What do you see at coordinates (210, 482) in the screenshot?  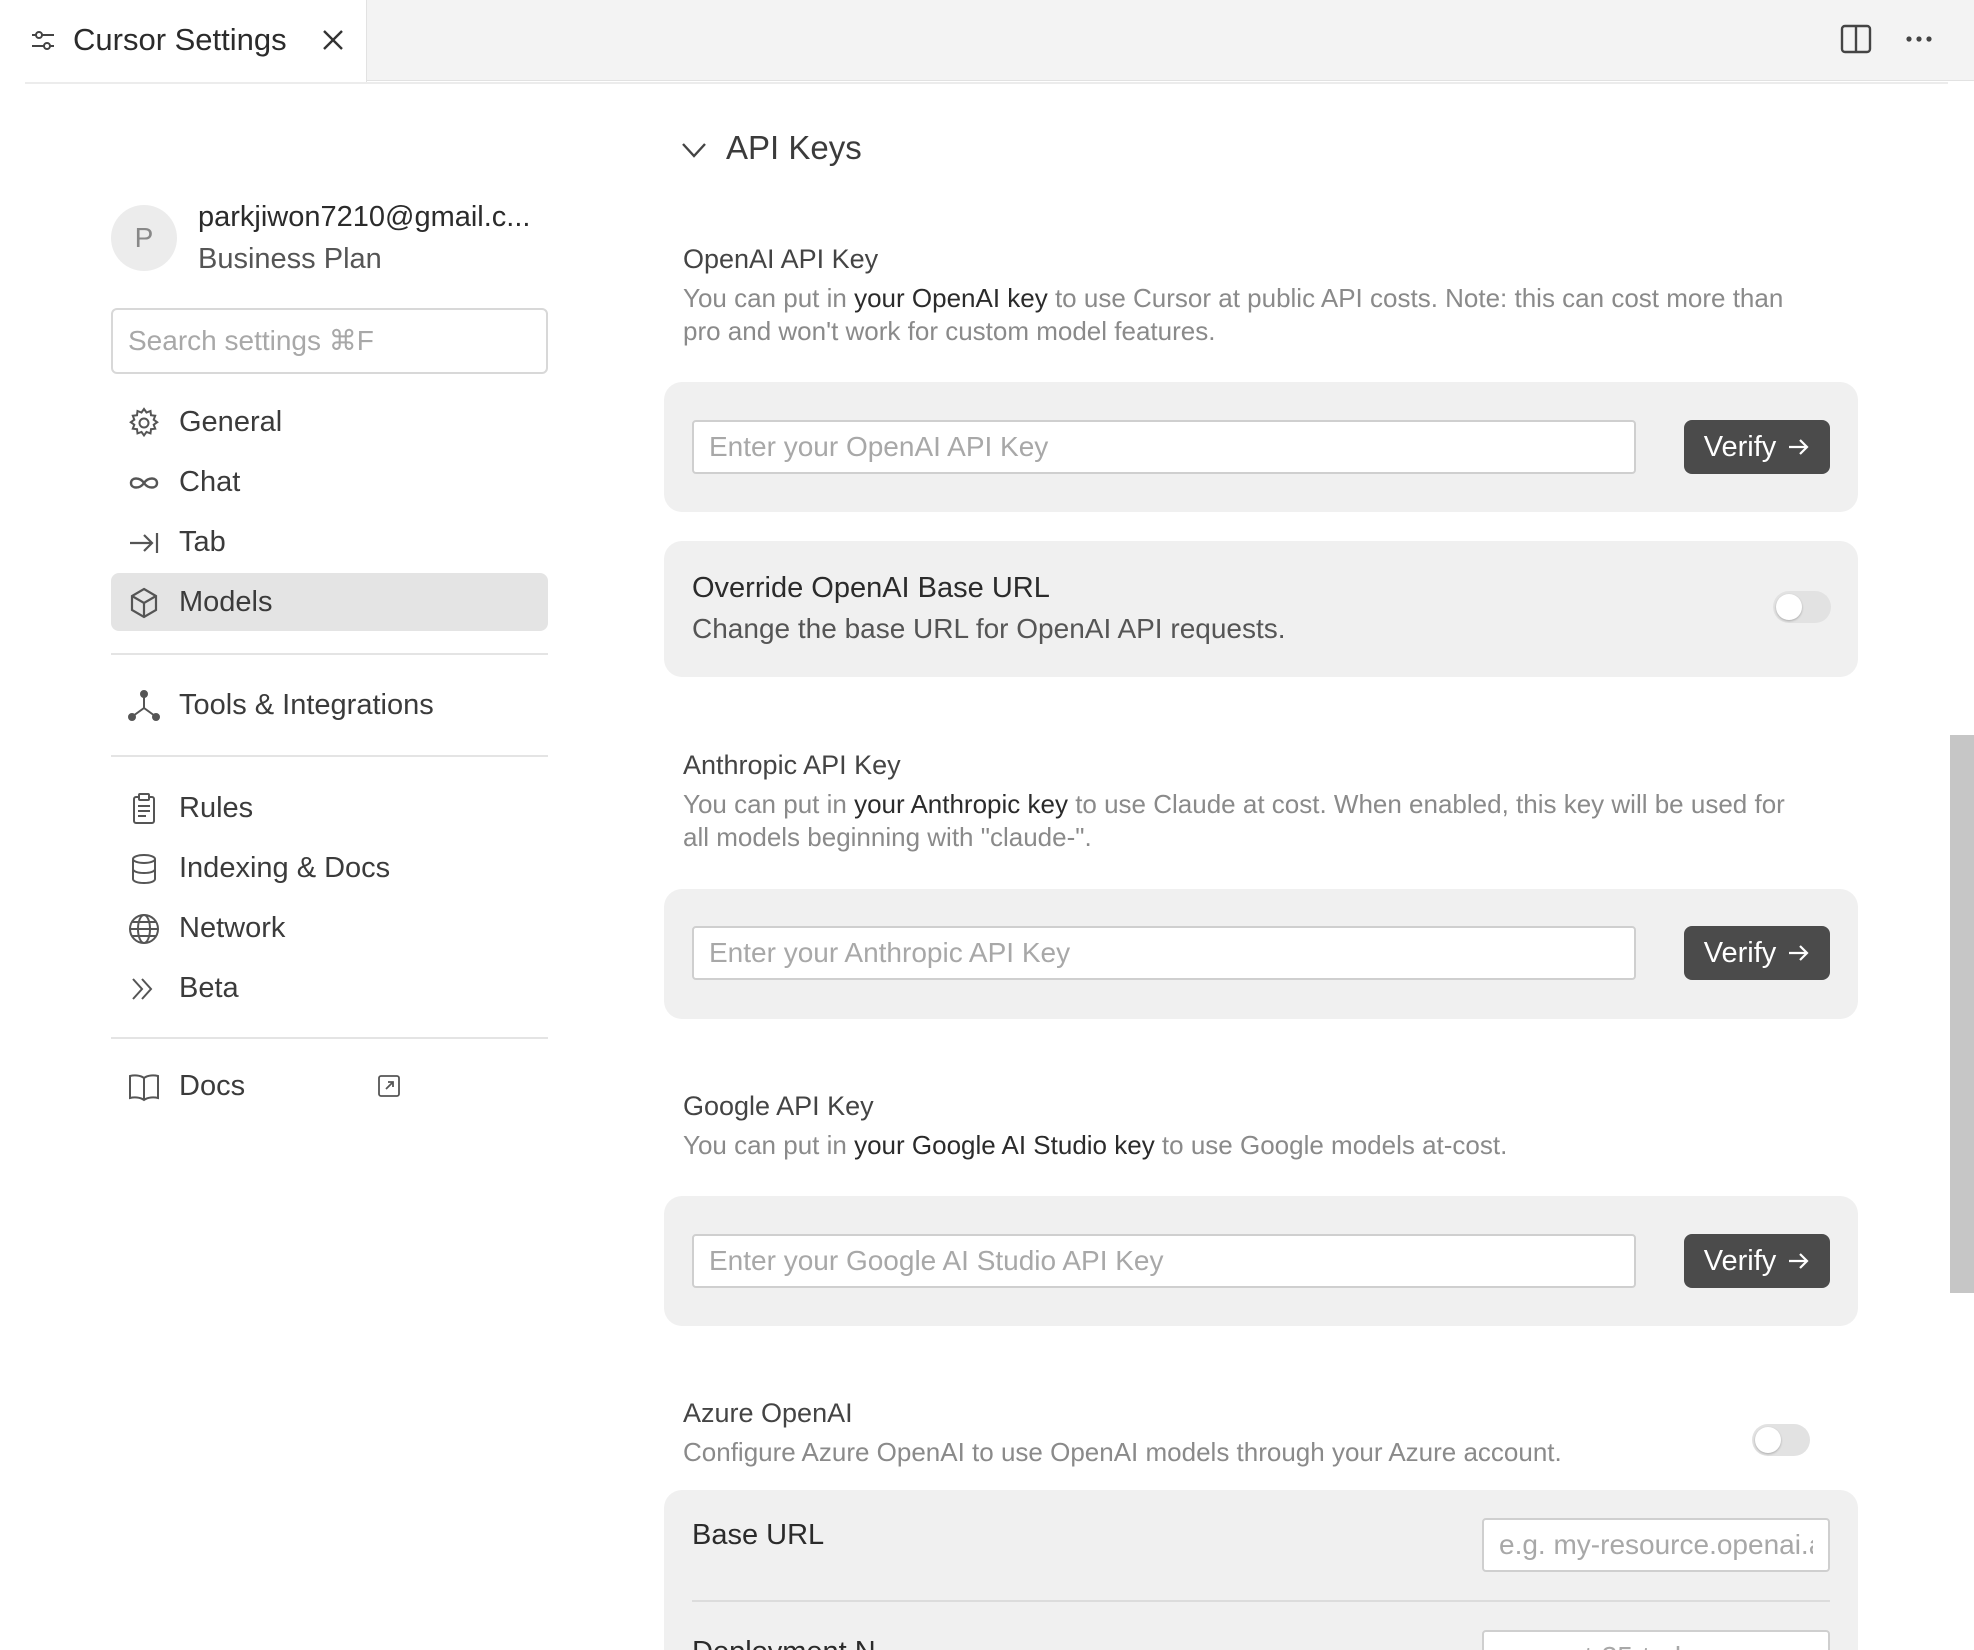 I see `sidebar-item-label: Chat` at bounding box center [210, 482].